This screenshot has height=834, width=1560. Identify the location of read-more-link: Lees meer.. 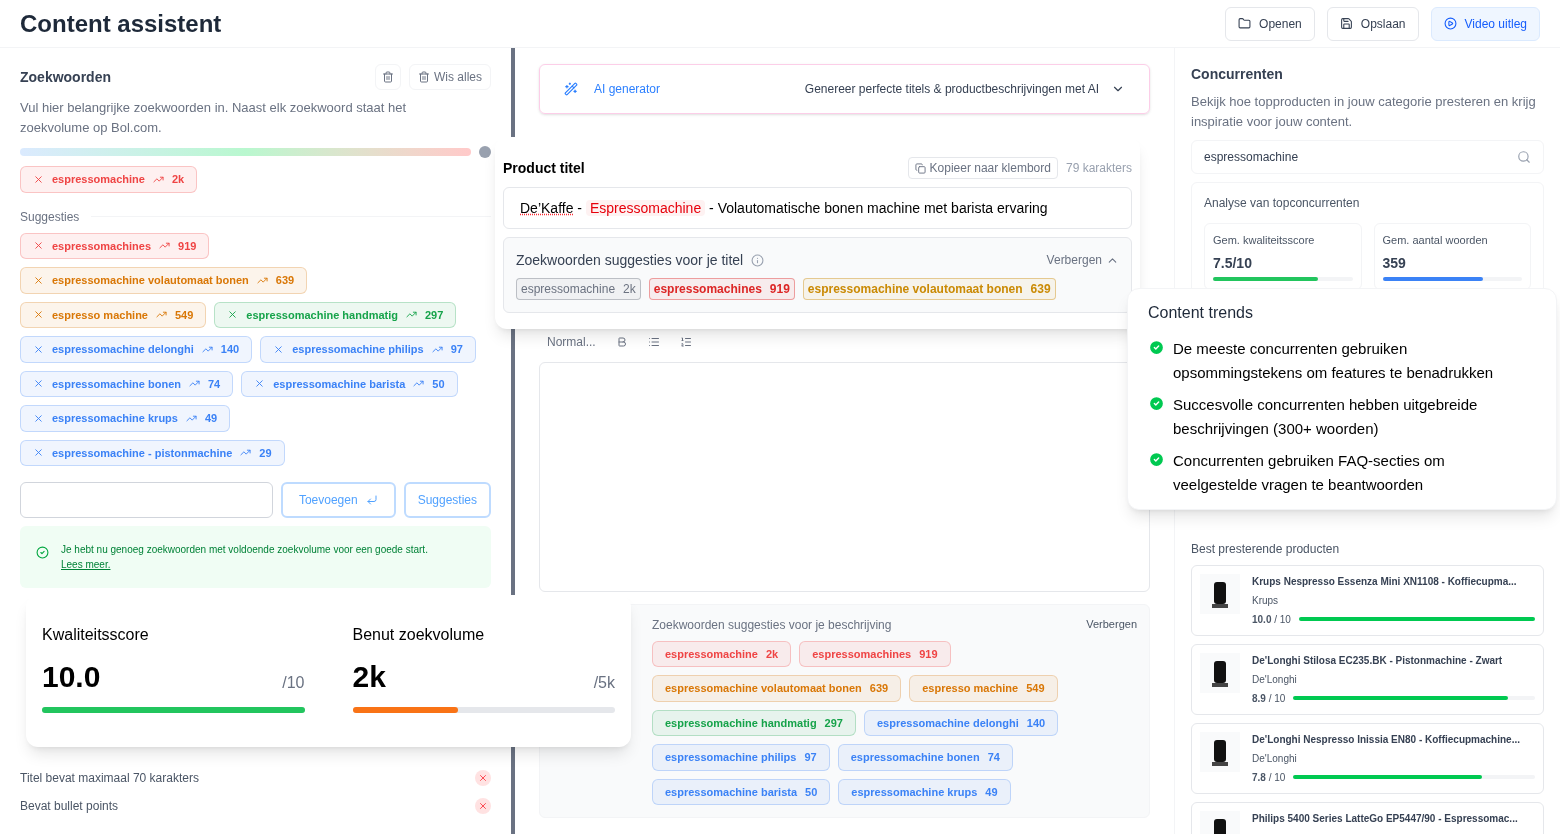
(86, 564).